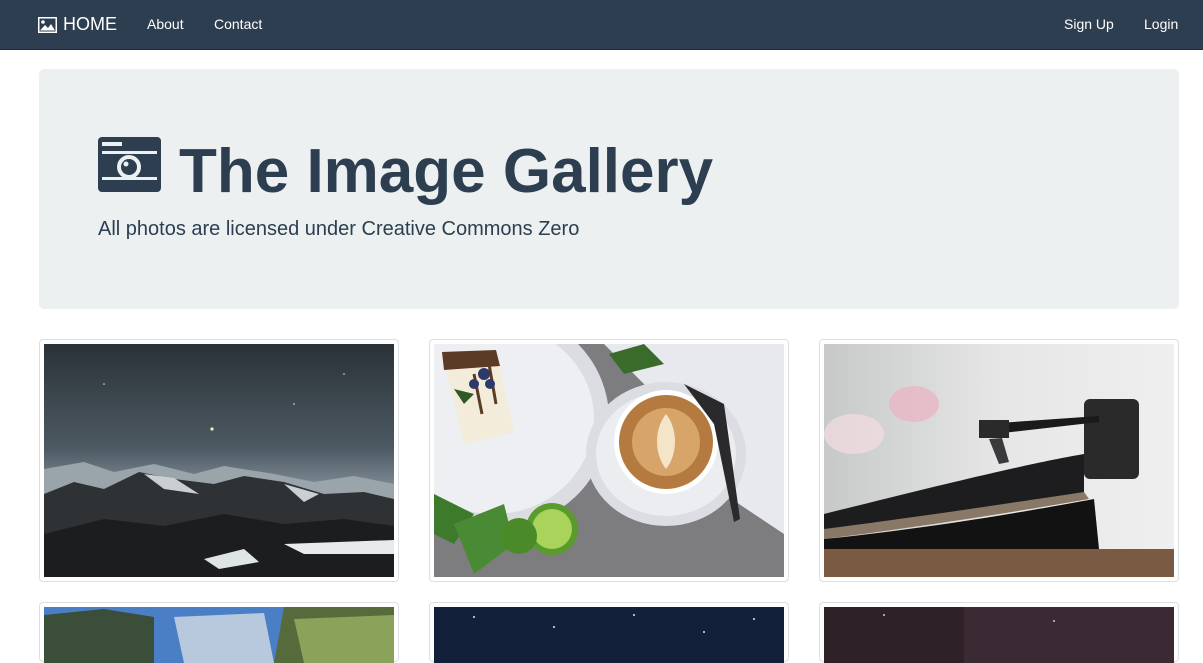  I want to click on home-label: HOME, so click(90, 24).